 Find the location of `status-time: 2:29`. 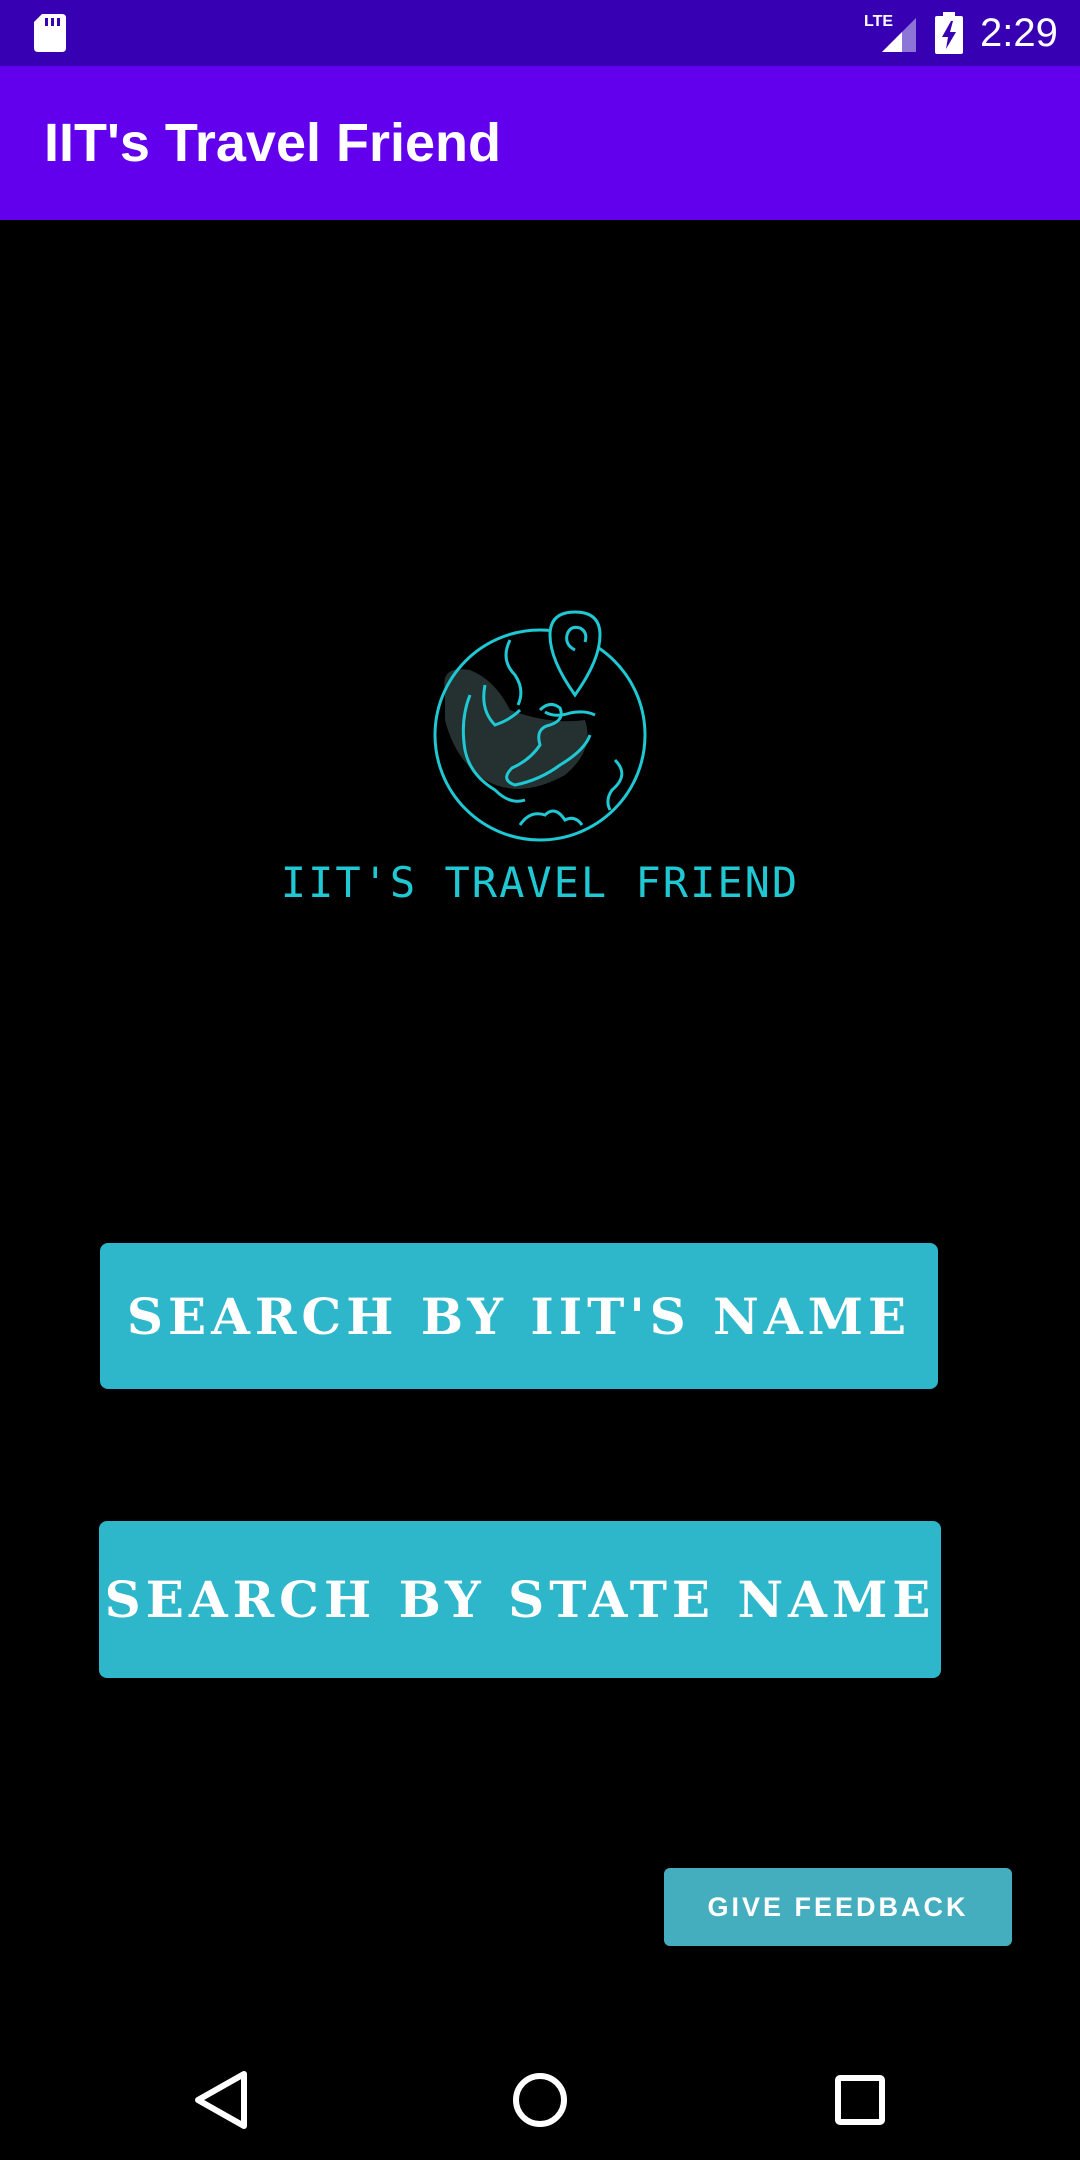

status-time: 2:29 is located at coordinates (1019, 33).